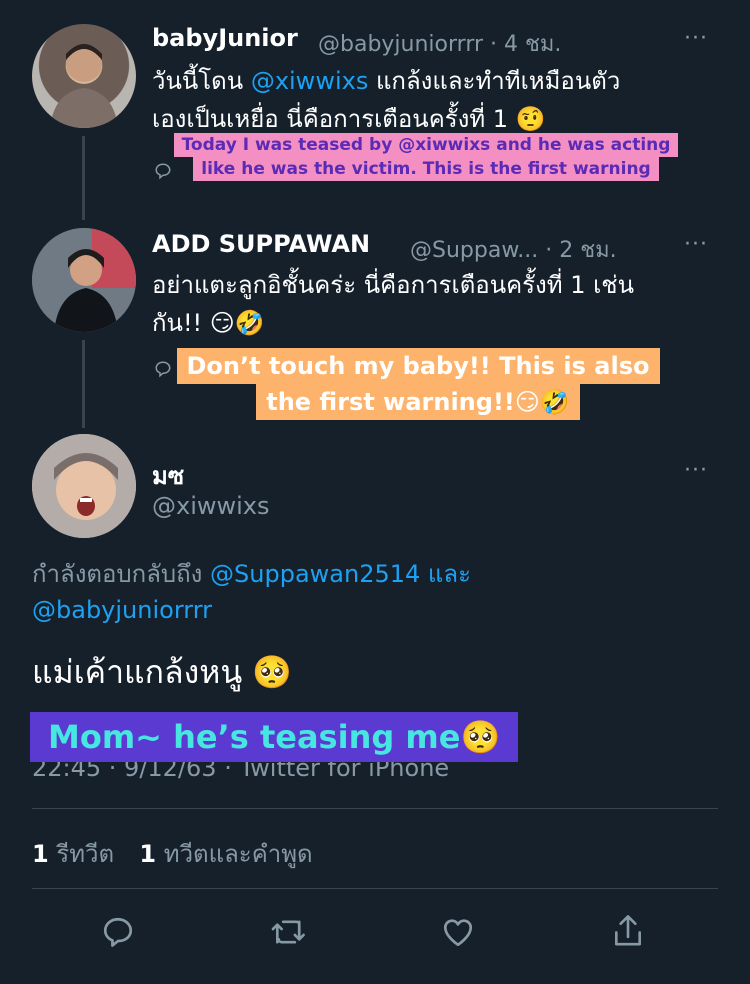 The height and width of the screenshot is (984, 750). I want to click on tweet-stats: 1 รีทวีต 1 ทวีตและคำพูด, so click(172, 853).